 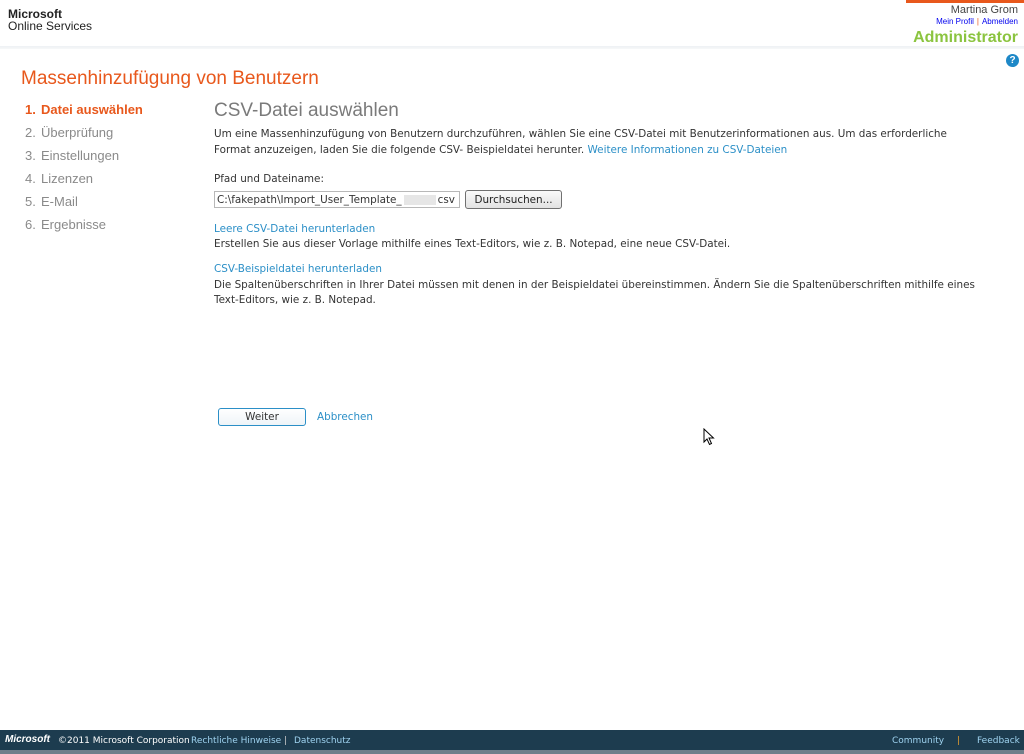 What do you see at coordinates (27, 739) in the screenshot?
I see `footer-microsoft-logo: Microsoft` at bounding box center [27, 739].